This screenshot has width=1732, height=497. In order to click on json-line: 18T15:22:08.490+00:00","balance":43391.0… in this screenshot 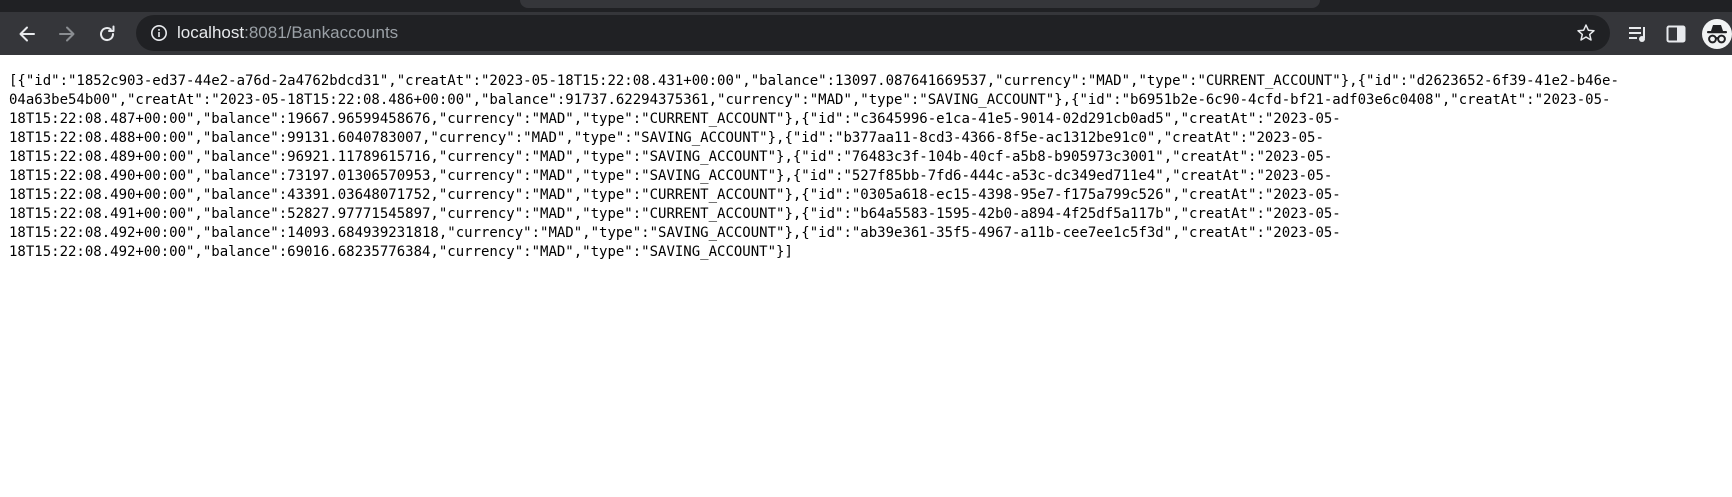, I will do `click(675, 195)`.